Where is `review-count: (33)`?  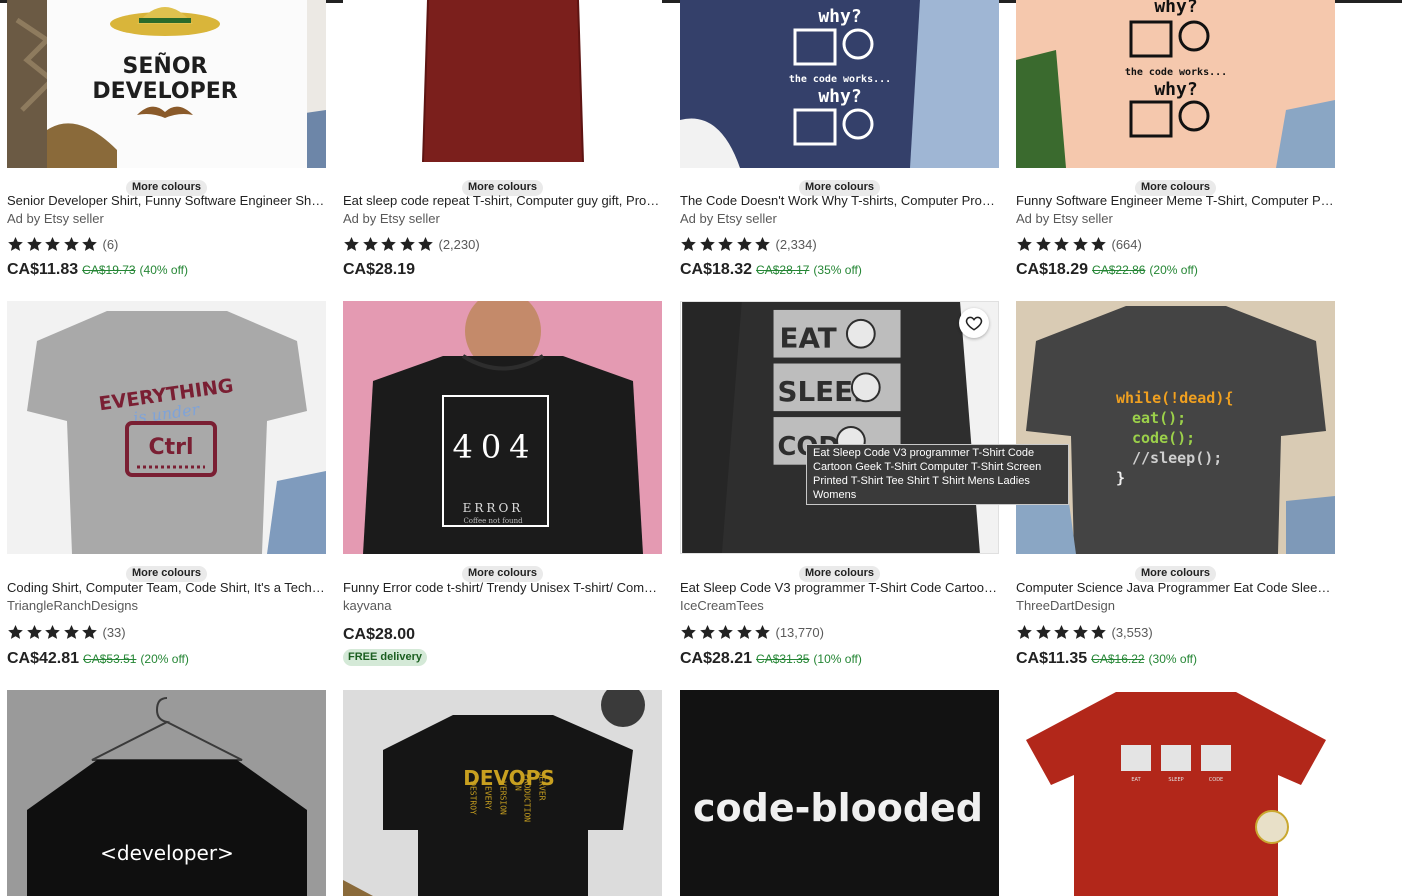
review-count: (33) is located at coordinates (114, 632).